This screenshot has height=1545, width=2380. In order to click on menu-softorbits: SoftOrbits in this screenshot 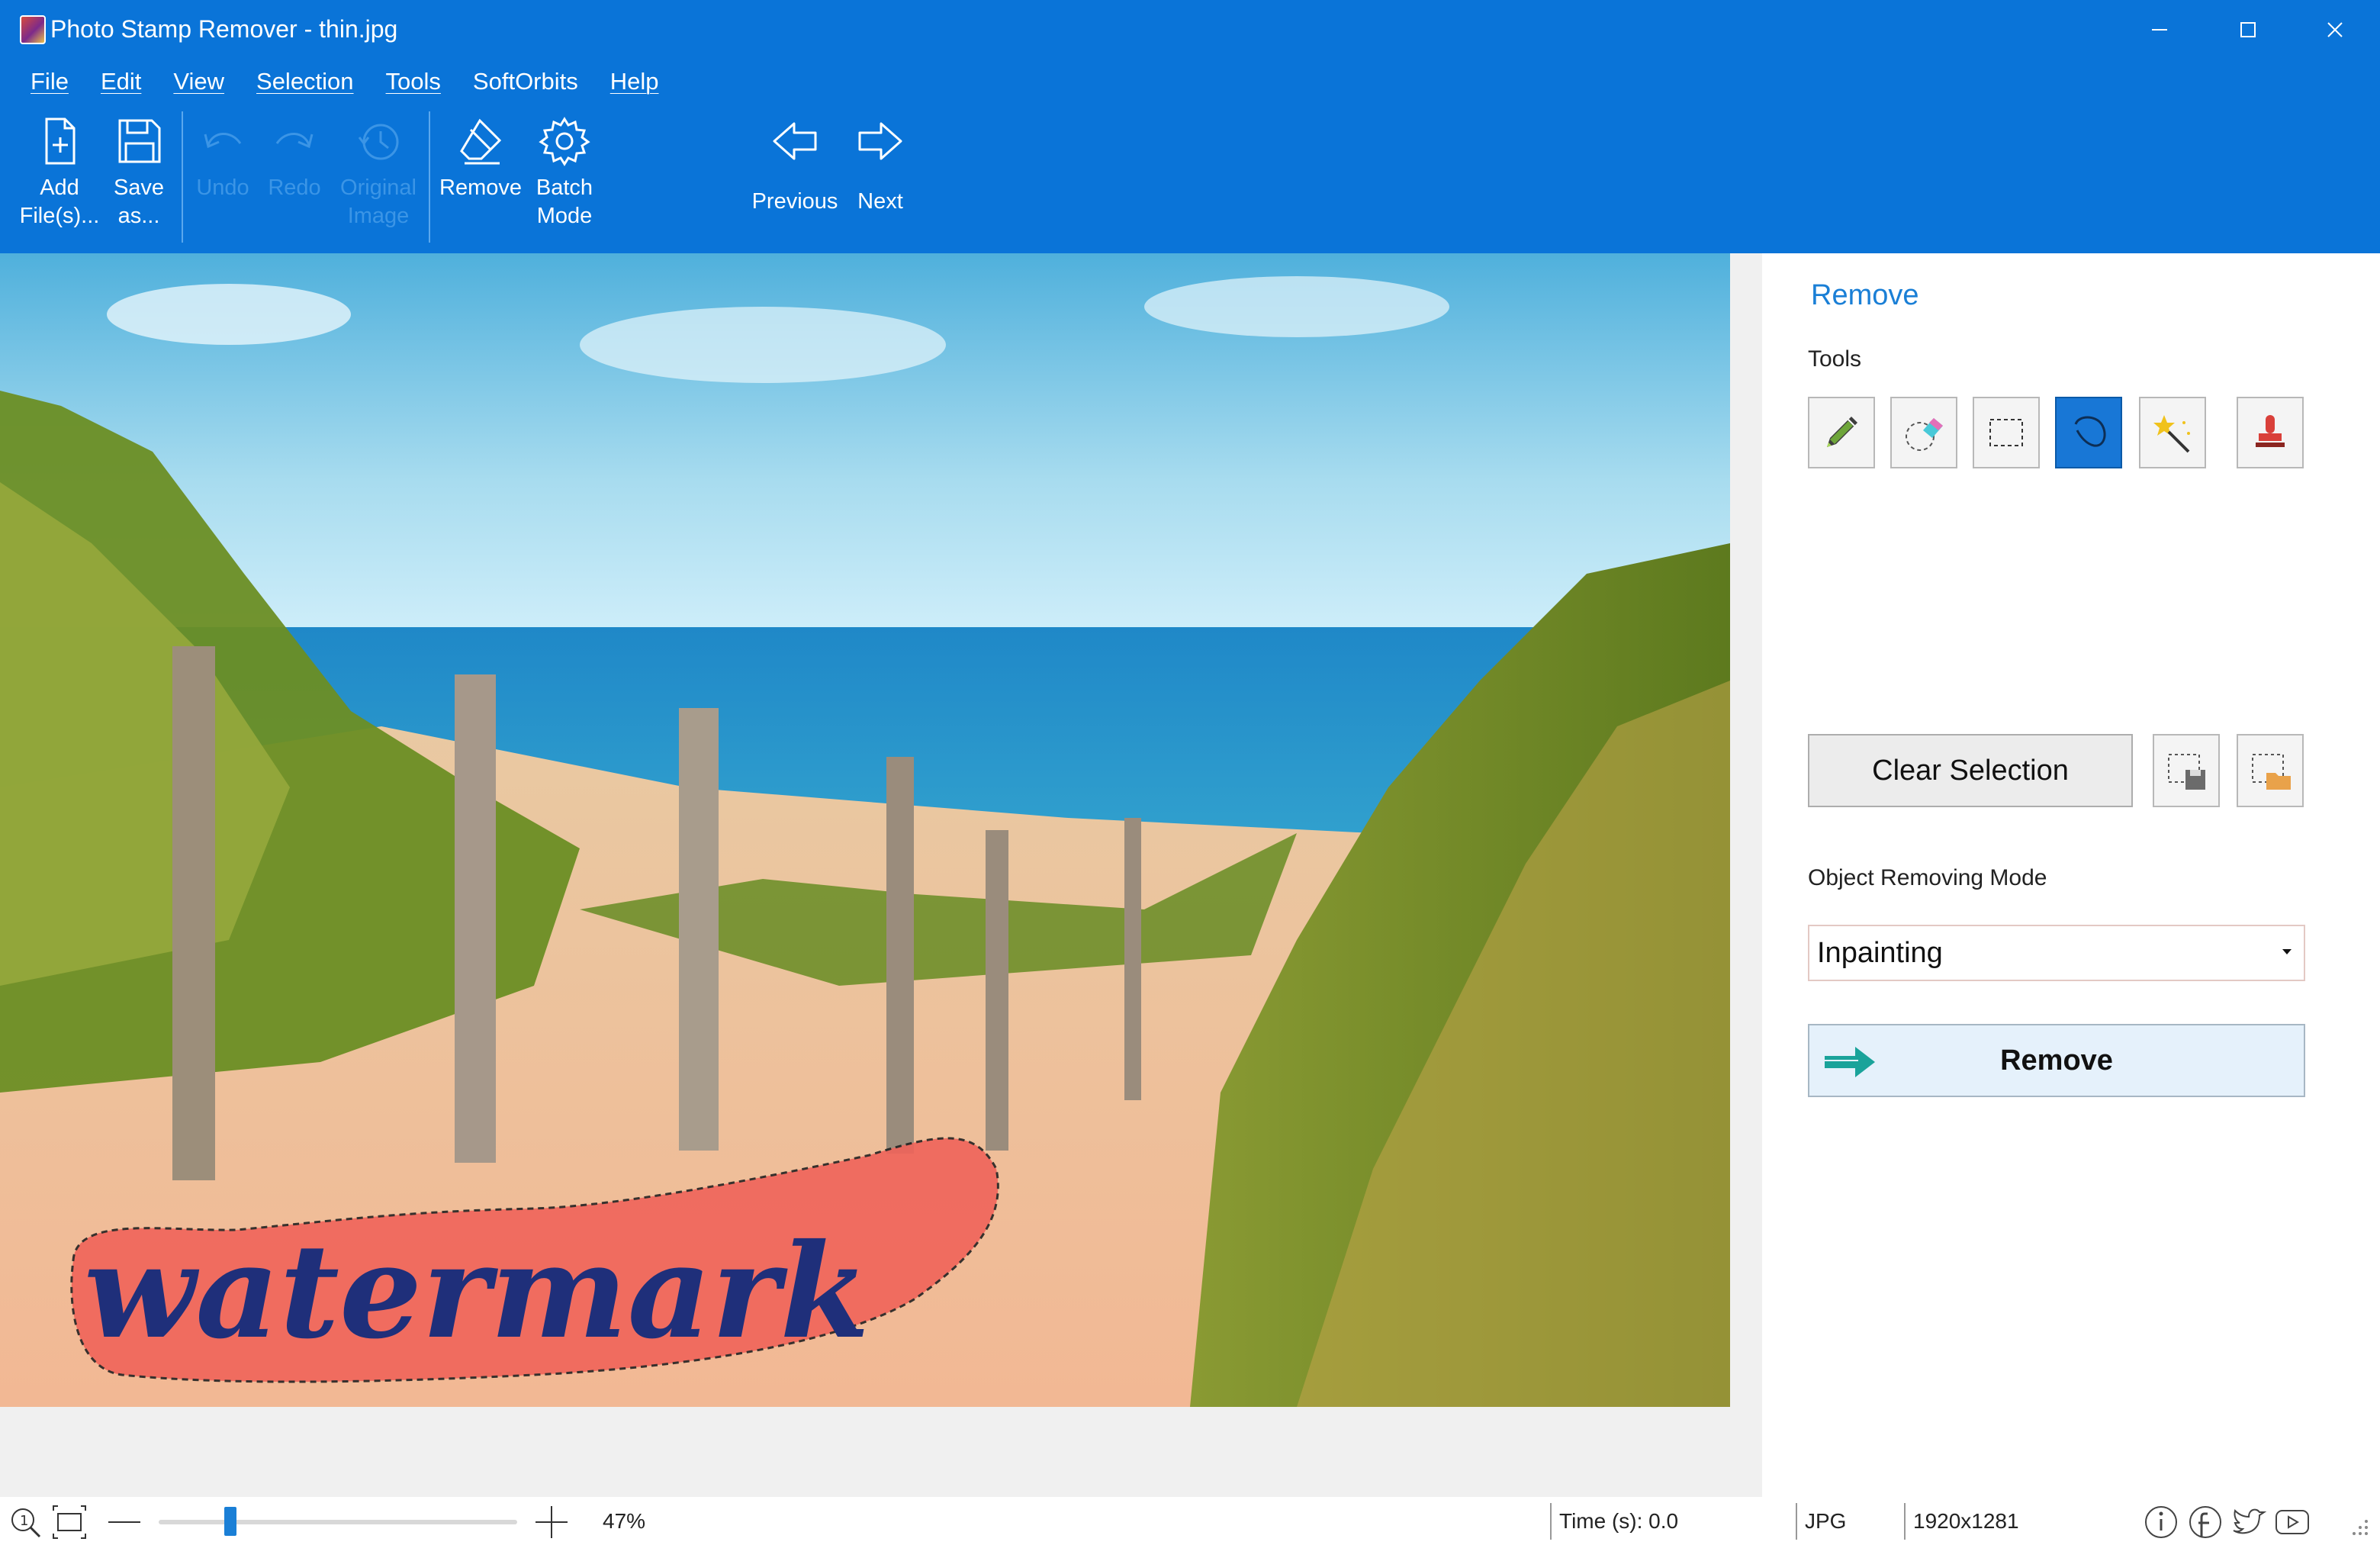, I will do `click(525, 81)`.